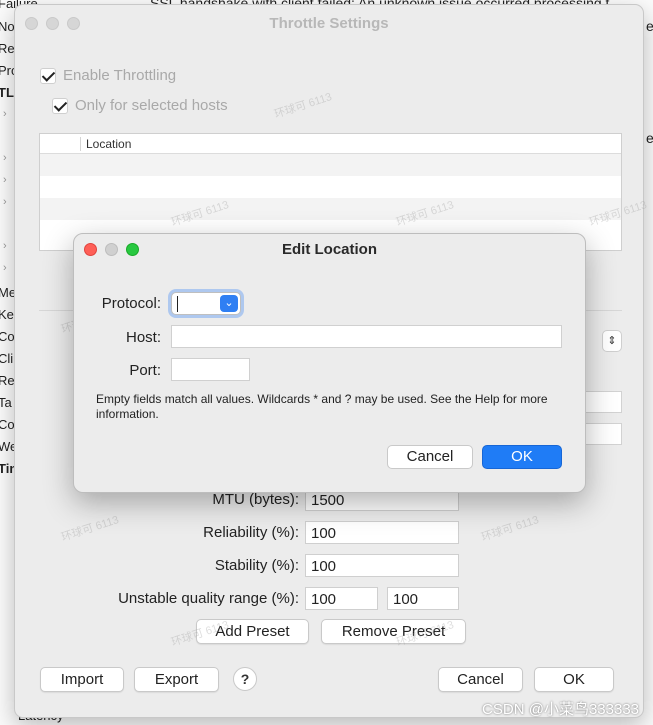 Image resolution: width=653 pixels, height=725 pixels. I want to click on help-button: ?, so click(245, 679).